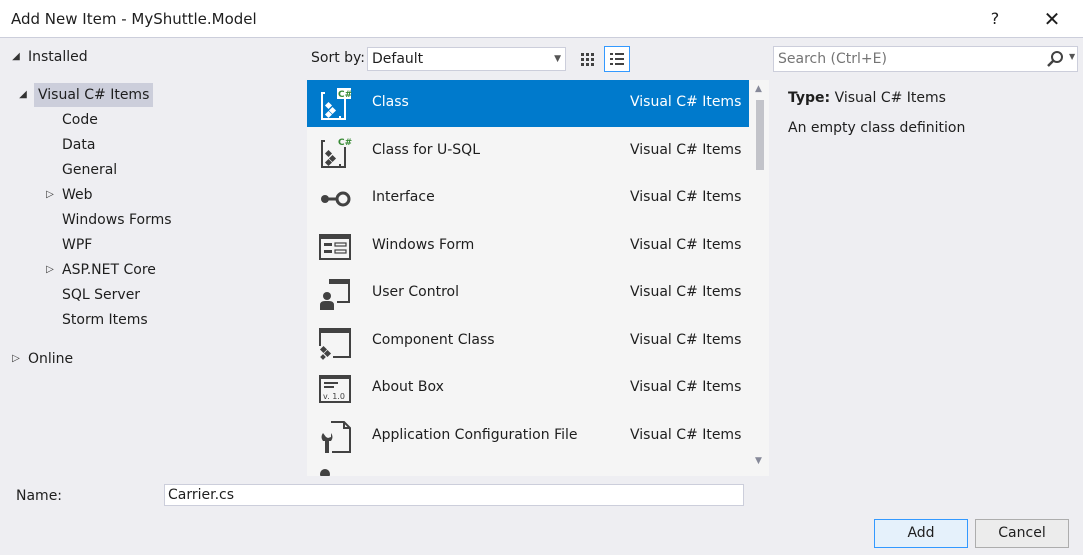 Image resolution: width=1083 pixels, height=555 pixels. I want to click on search-input, so click(903, 59).